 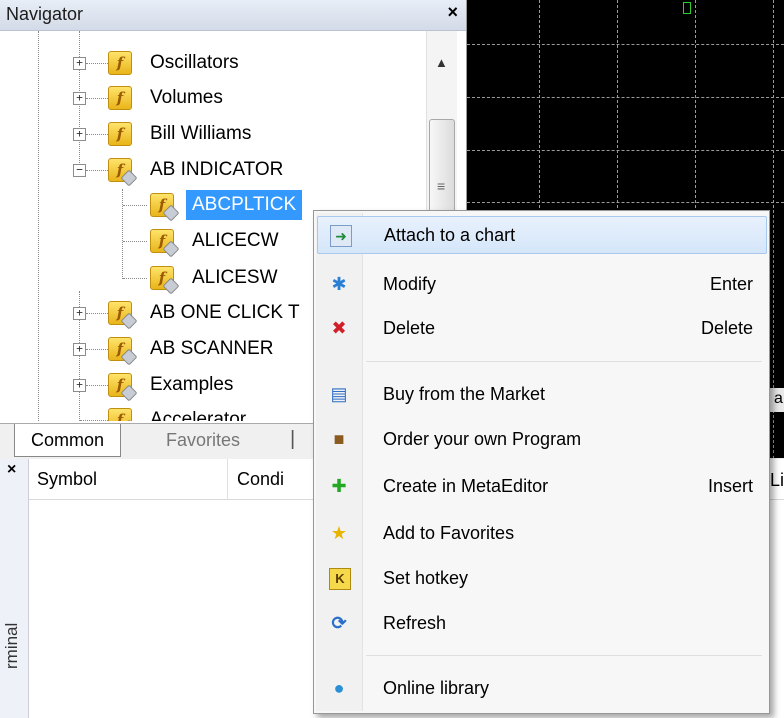 What do you see at coordinates (482, 439) in the screenshot?
I see `menu-item-label: Order your own Program` at bounding box center [482, 439].